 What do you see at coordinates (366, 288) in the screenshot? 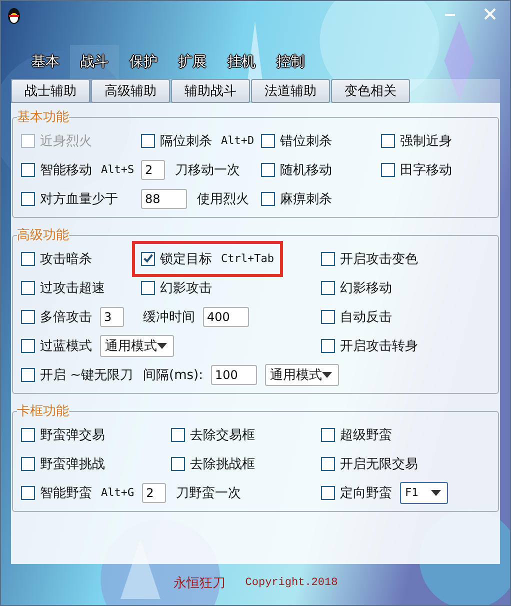
I see `checkbox-label: 幻影移动` at bounding box center [366, 288].